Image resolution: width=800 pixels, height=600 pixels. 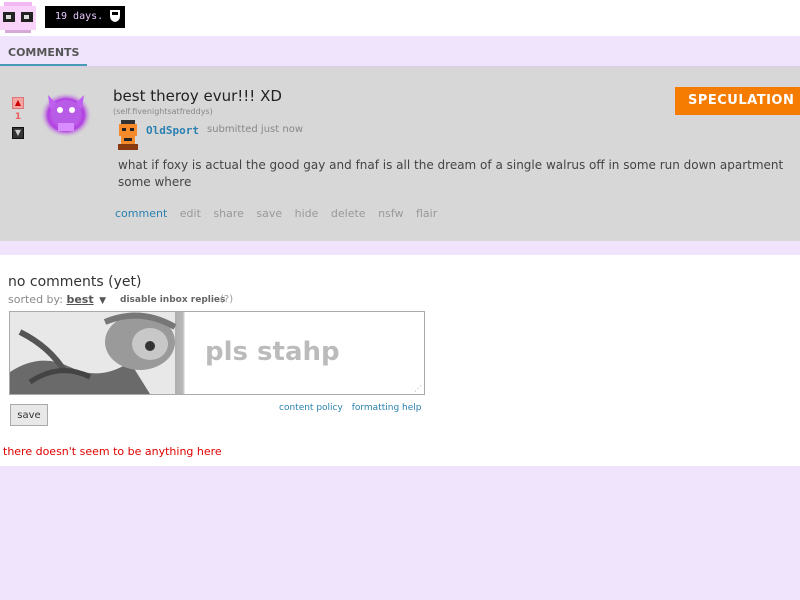 I want to click on post-submitted: submitted just now, so click(x=255, y=129).